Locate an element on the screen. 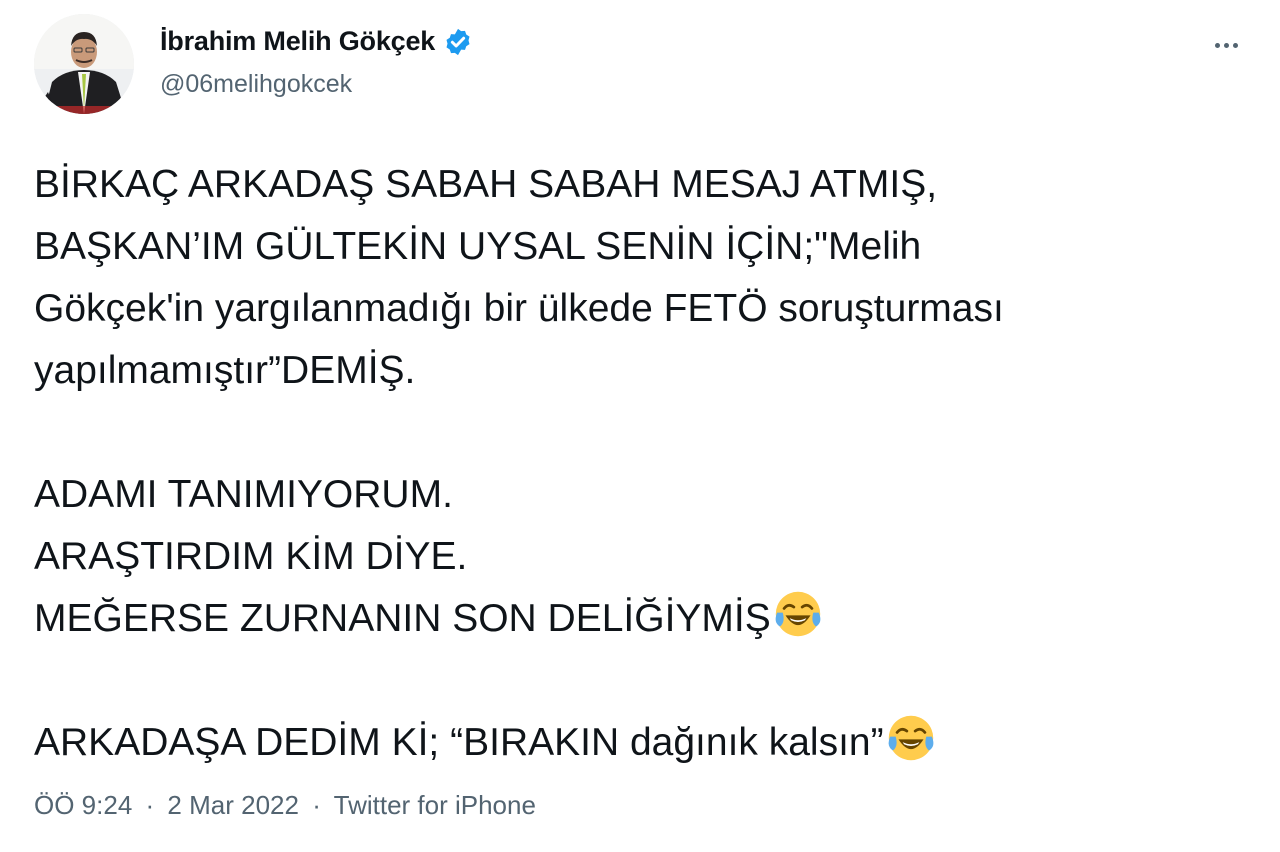 The width and height of the screenshot is (1280, 852). author-handle: @06melihgokcek is located at coordinates (256, 84).